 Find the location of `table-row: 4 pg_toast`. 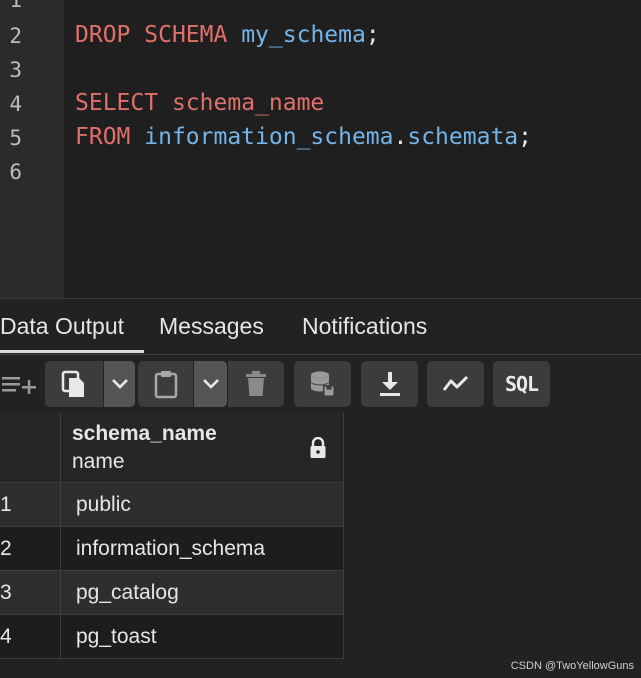

table-row: 4 pg_toast is located at coordinates (172, 637).